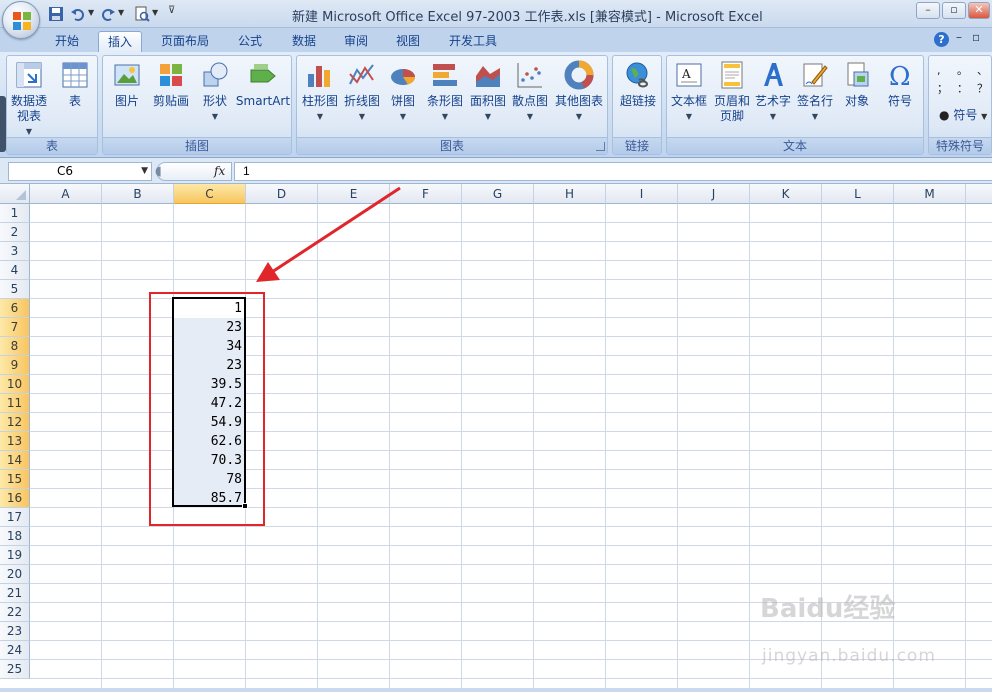 This screenshot has height=692, width=992. I want to click on scatter-chart-button: 散点图 ▼, so click(530, 92).